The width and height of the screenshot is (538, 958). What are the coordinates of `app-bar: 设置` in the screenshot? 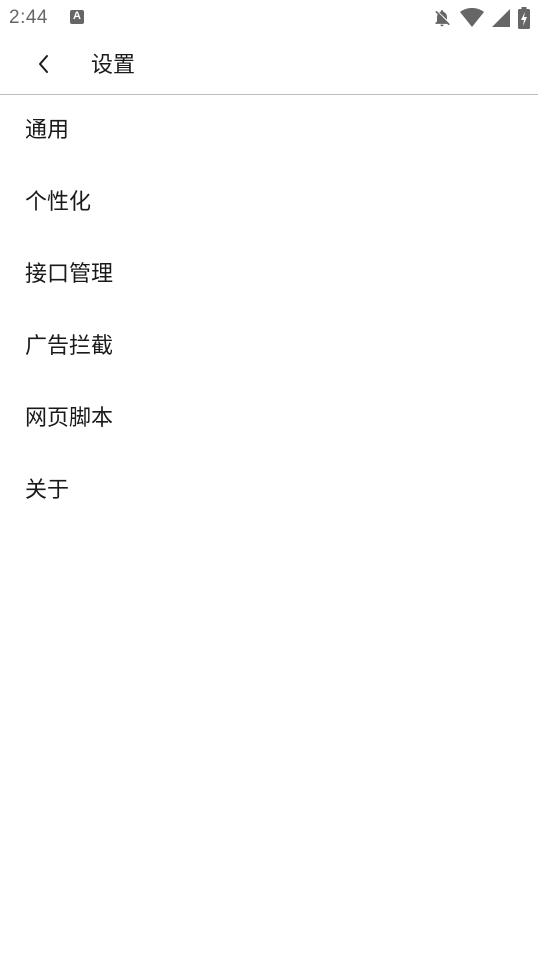 It's located at (269, 65).